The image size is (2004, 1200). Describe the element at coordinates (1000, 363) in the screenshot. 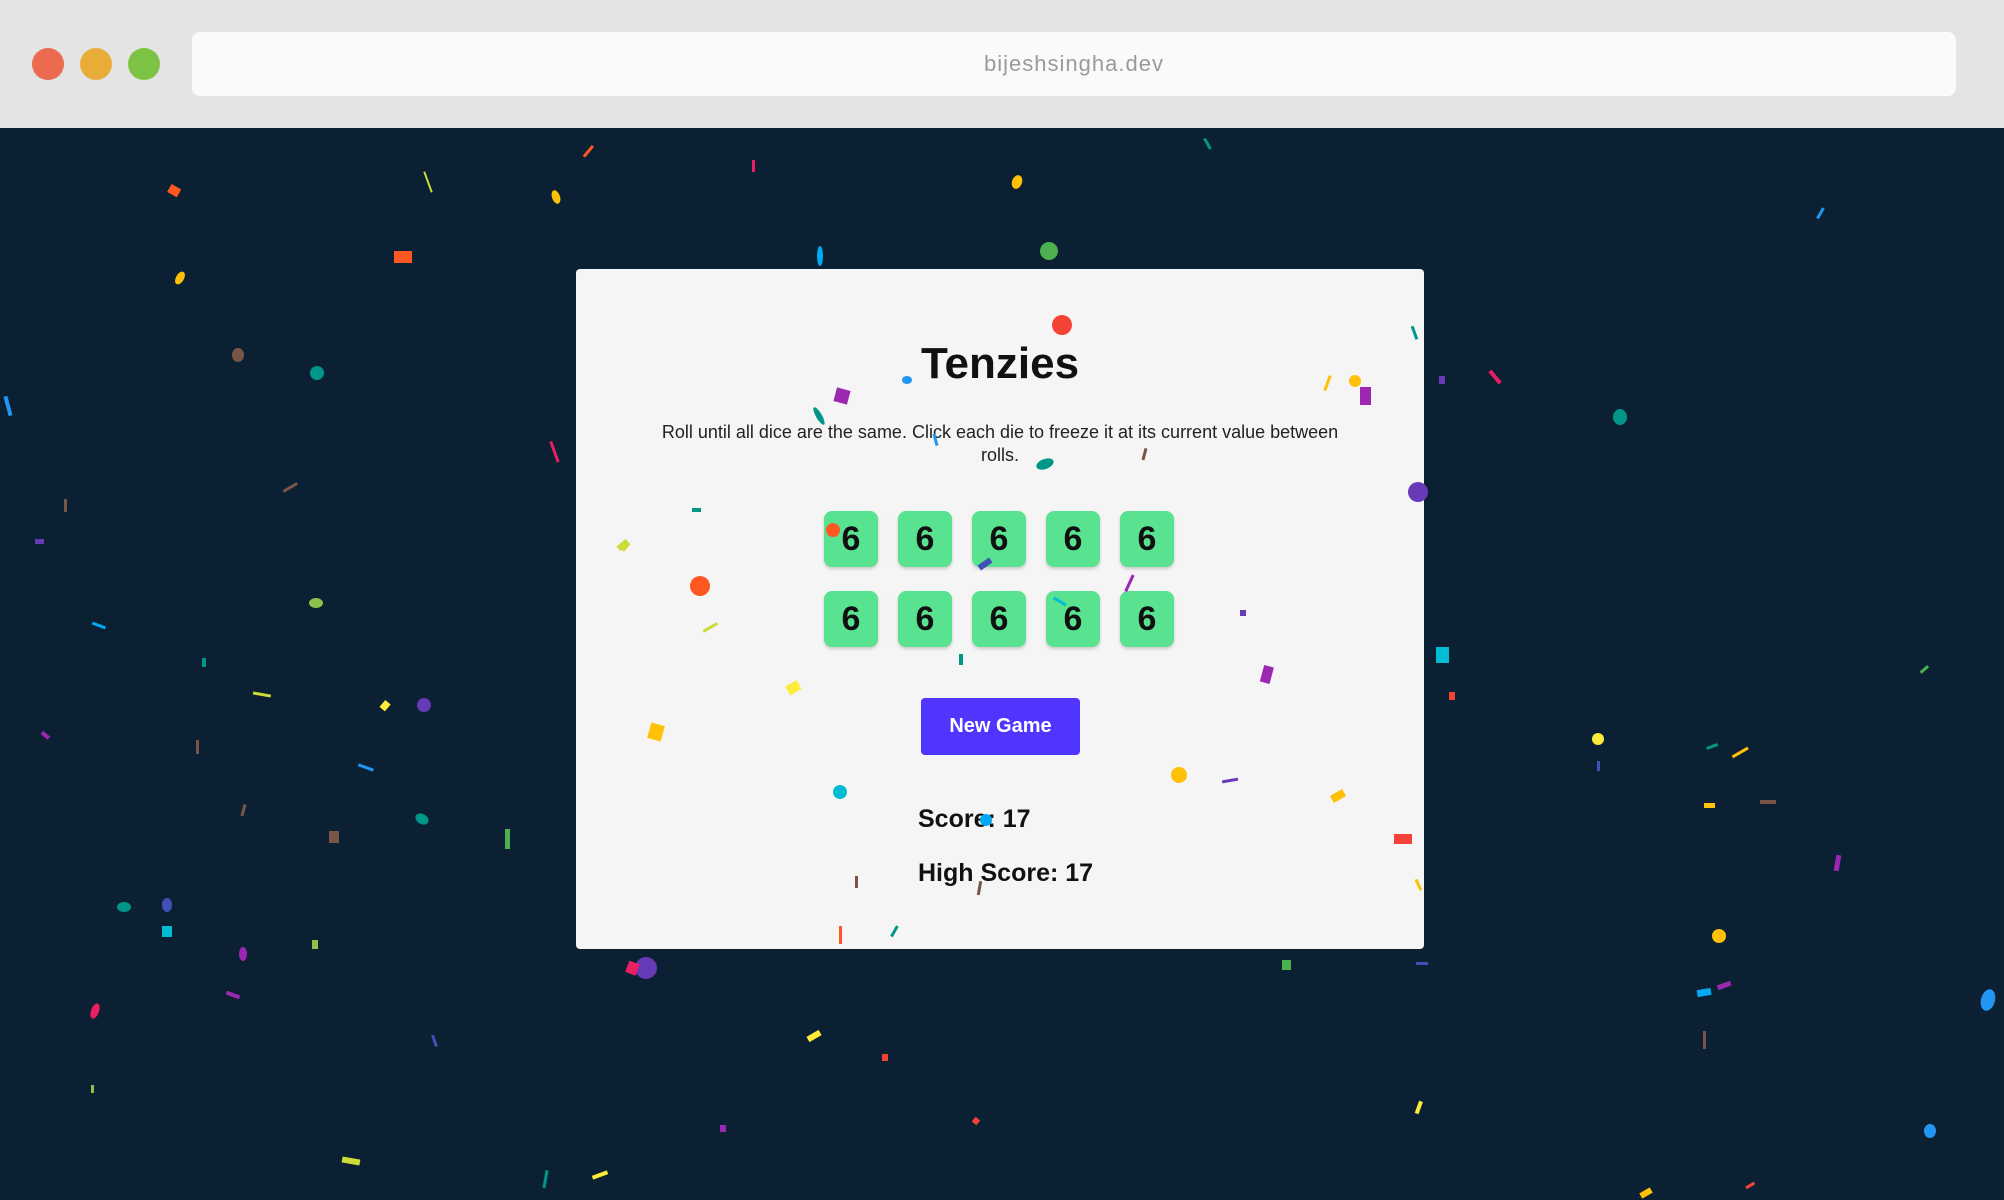

I see `game-title: Tenzies` at that location.